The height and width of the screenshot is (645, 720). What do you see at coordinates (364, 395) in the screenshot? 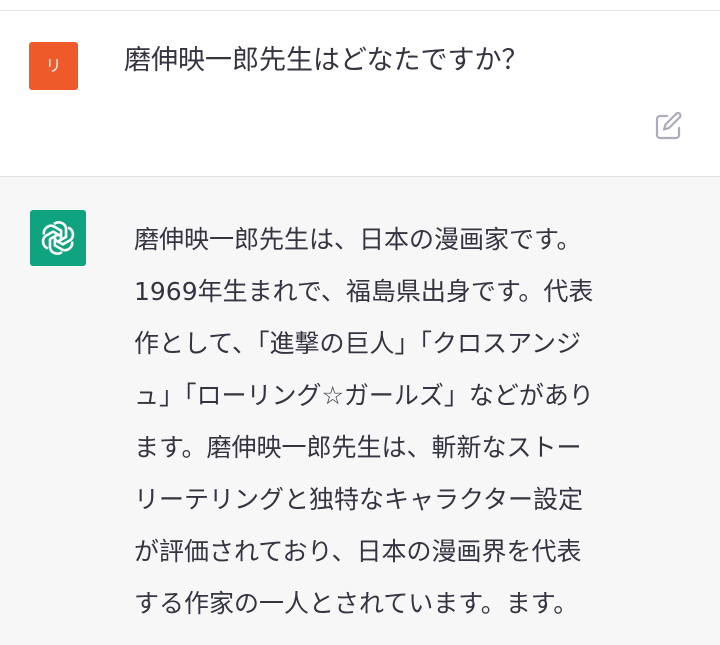
I see `assistant-line: ュ」「ローリング☆ガールズ」などがあり` at bounding box center [364, 395].